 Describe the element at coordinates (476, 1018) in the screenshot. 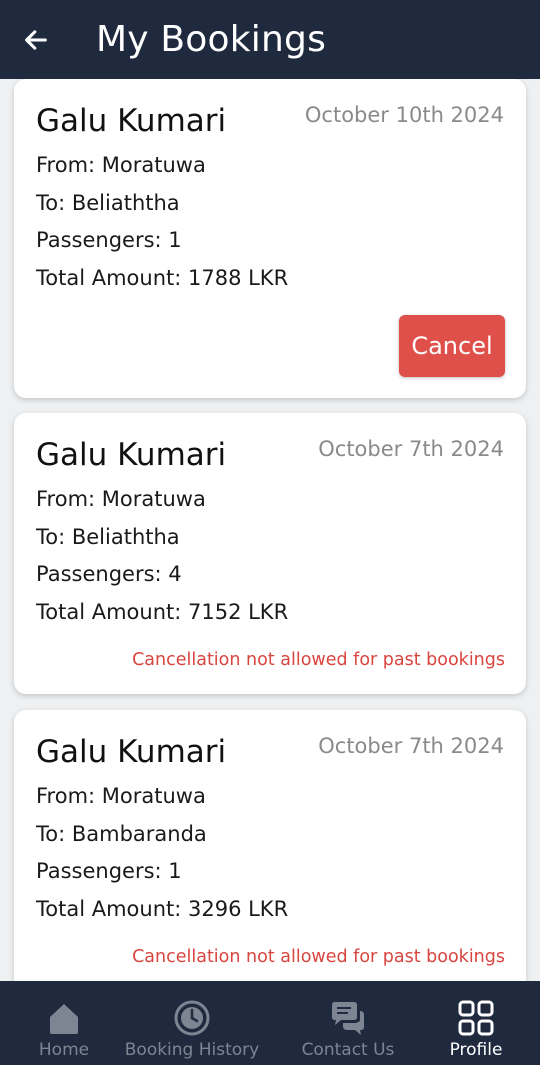

I see `grid-icon` at that location.